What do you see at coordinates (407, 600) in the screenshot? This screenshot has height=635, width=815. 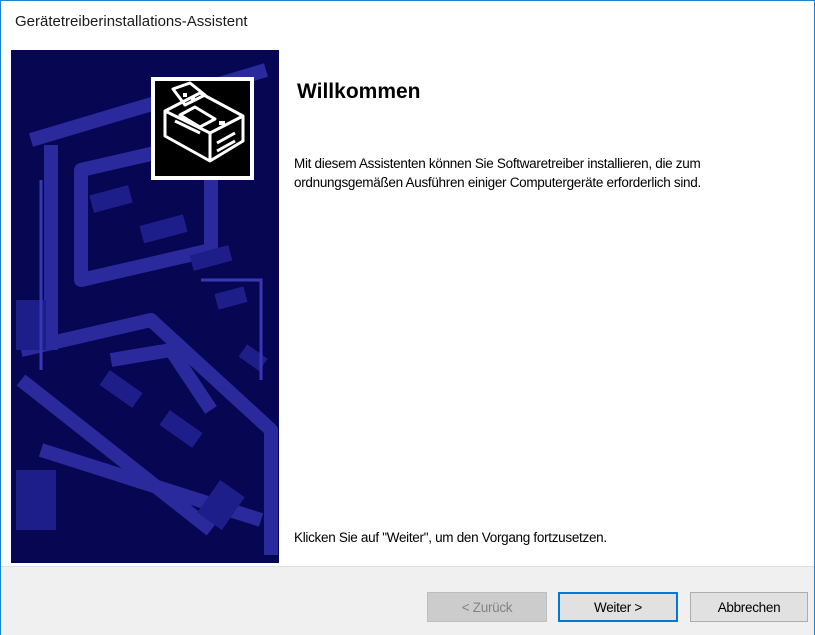 I see `button-bar: < Zurück Weiter > Abbrechen` at bounding box center [407, 600].